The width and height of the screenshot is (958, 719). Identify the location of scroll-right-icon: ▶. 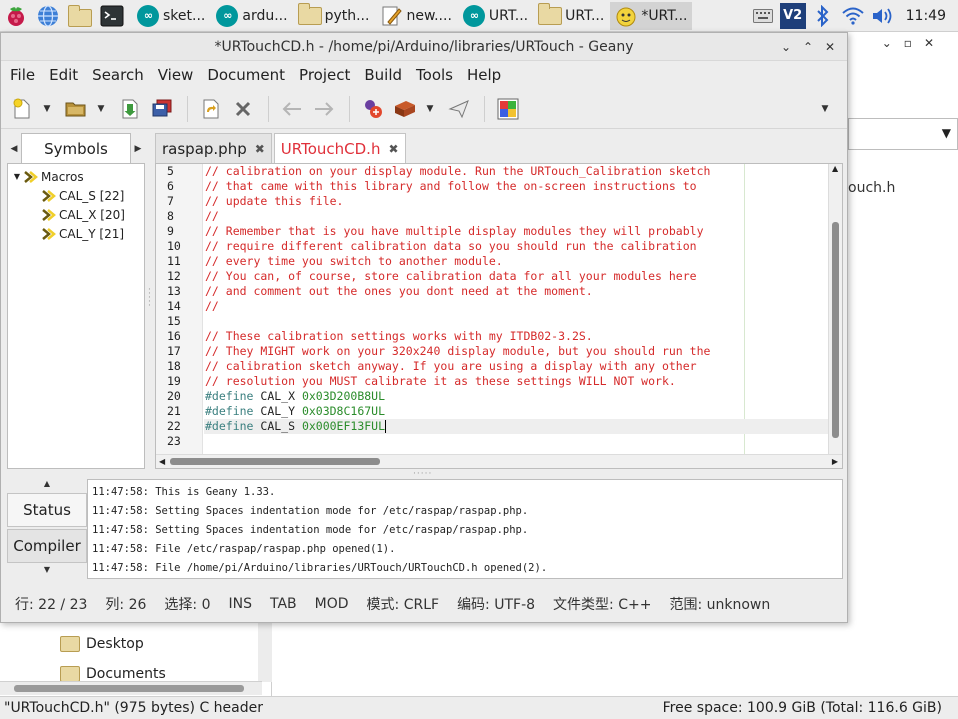
(835, 461).